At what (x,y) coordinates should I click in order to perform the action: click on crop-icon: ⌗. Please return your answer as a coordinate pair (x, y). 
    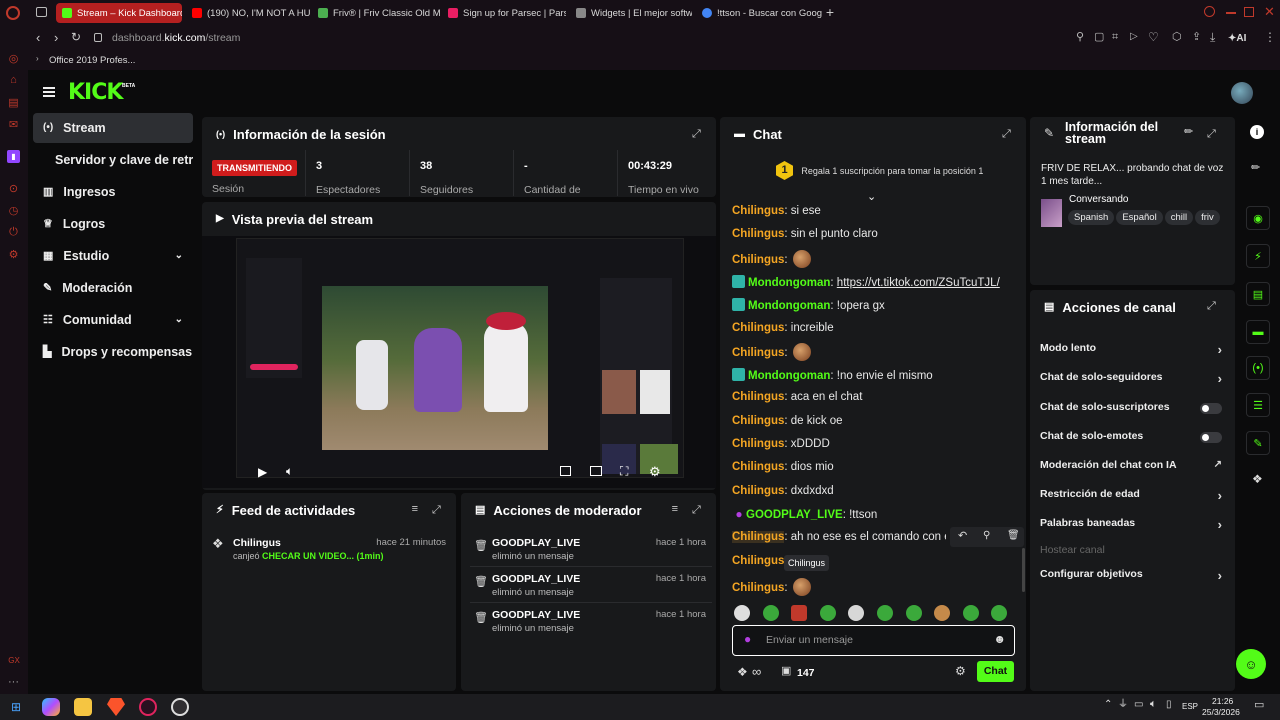
    Looking at the image, I should click on (1115, 37).